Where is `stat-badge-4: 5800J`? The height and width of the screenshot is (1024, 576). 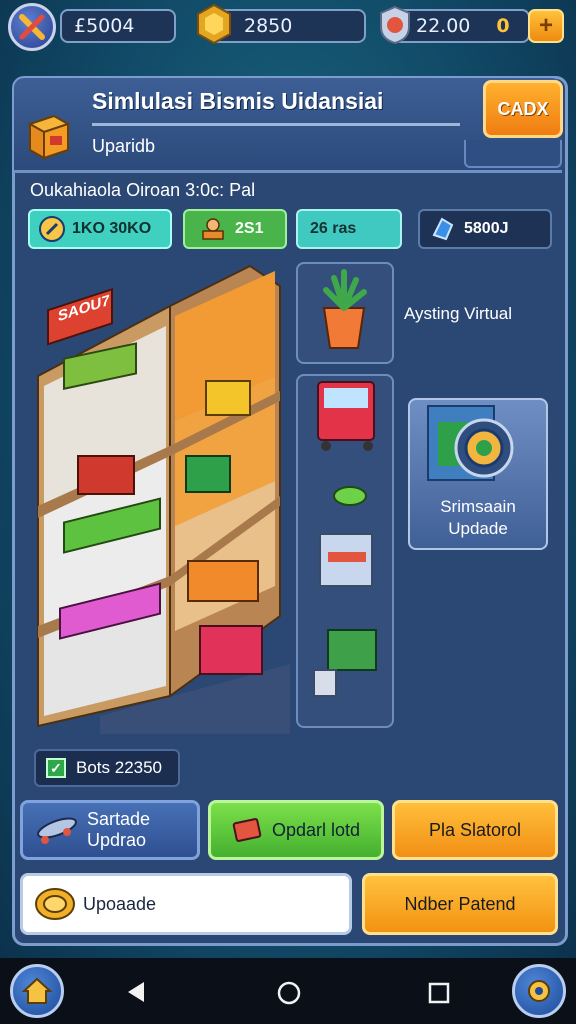
stat-badge-4: 5800J is located at coordinates (485, 229).